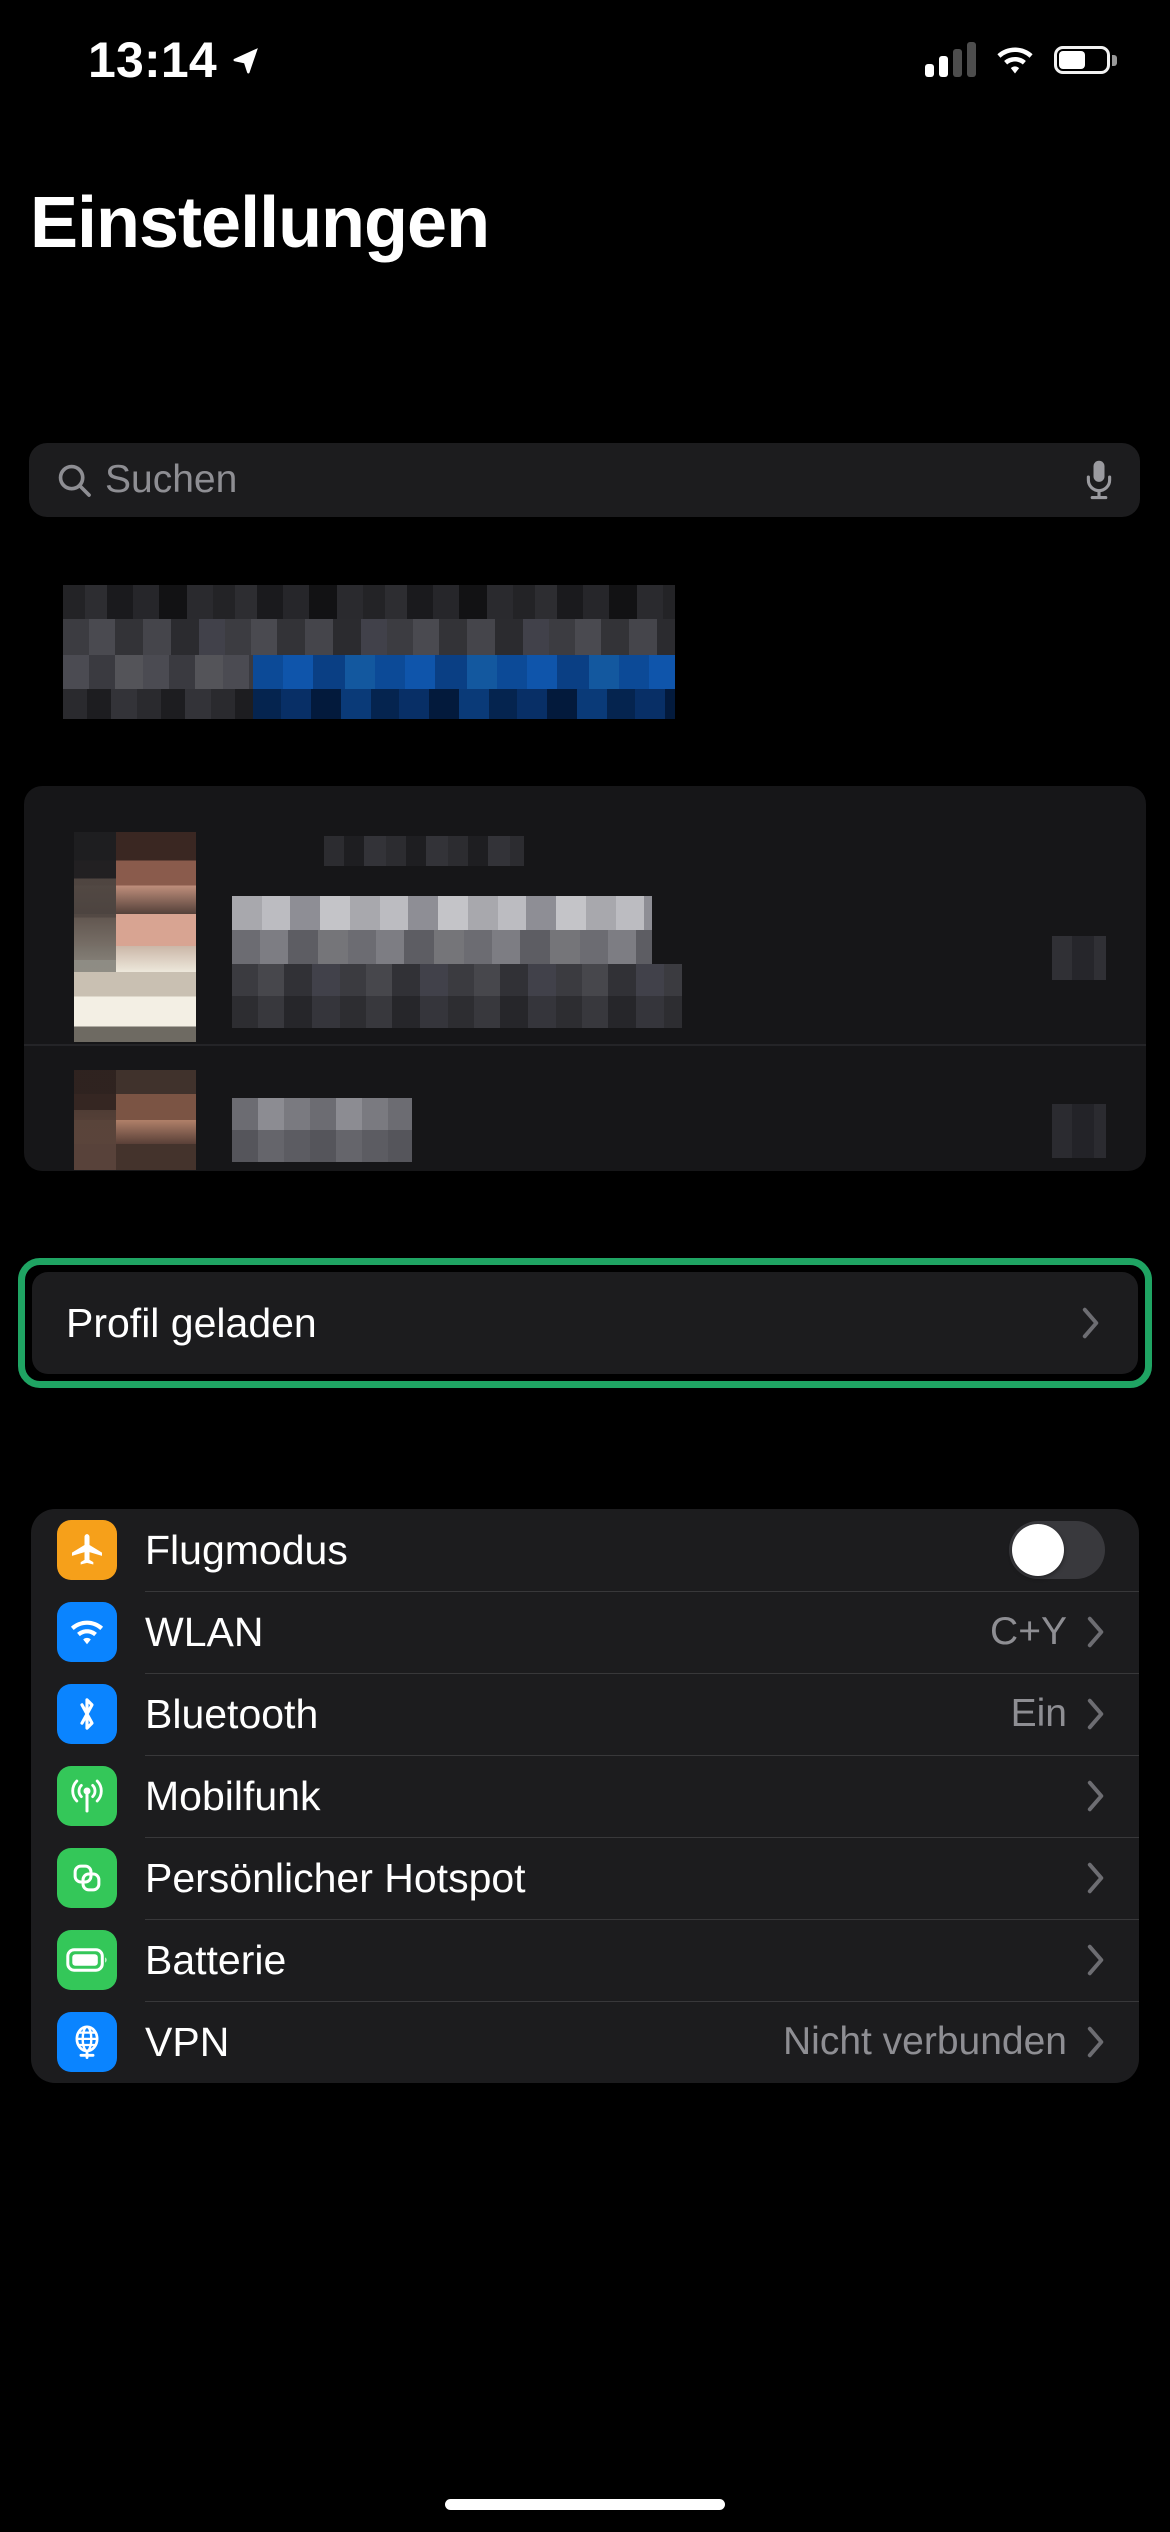  What do you see at coordinates (232, 1713) in the screenshot?
I see `settings-row-label: Bluetooth` at bounding box center [232, 1713].